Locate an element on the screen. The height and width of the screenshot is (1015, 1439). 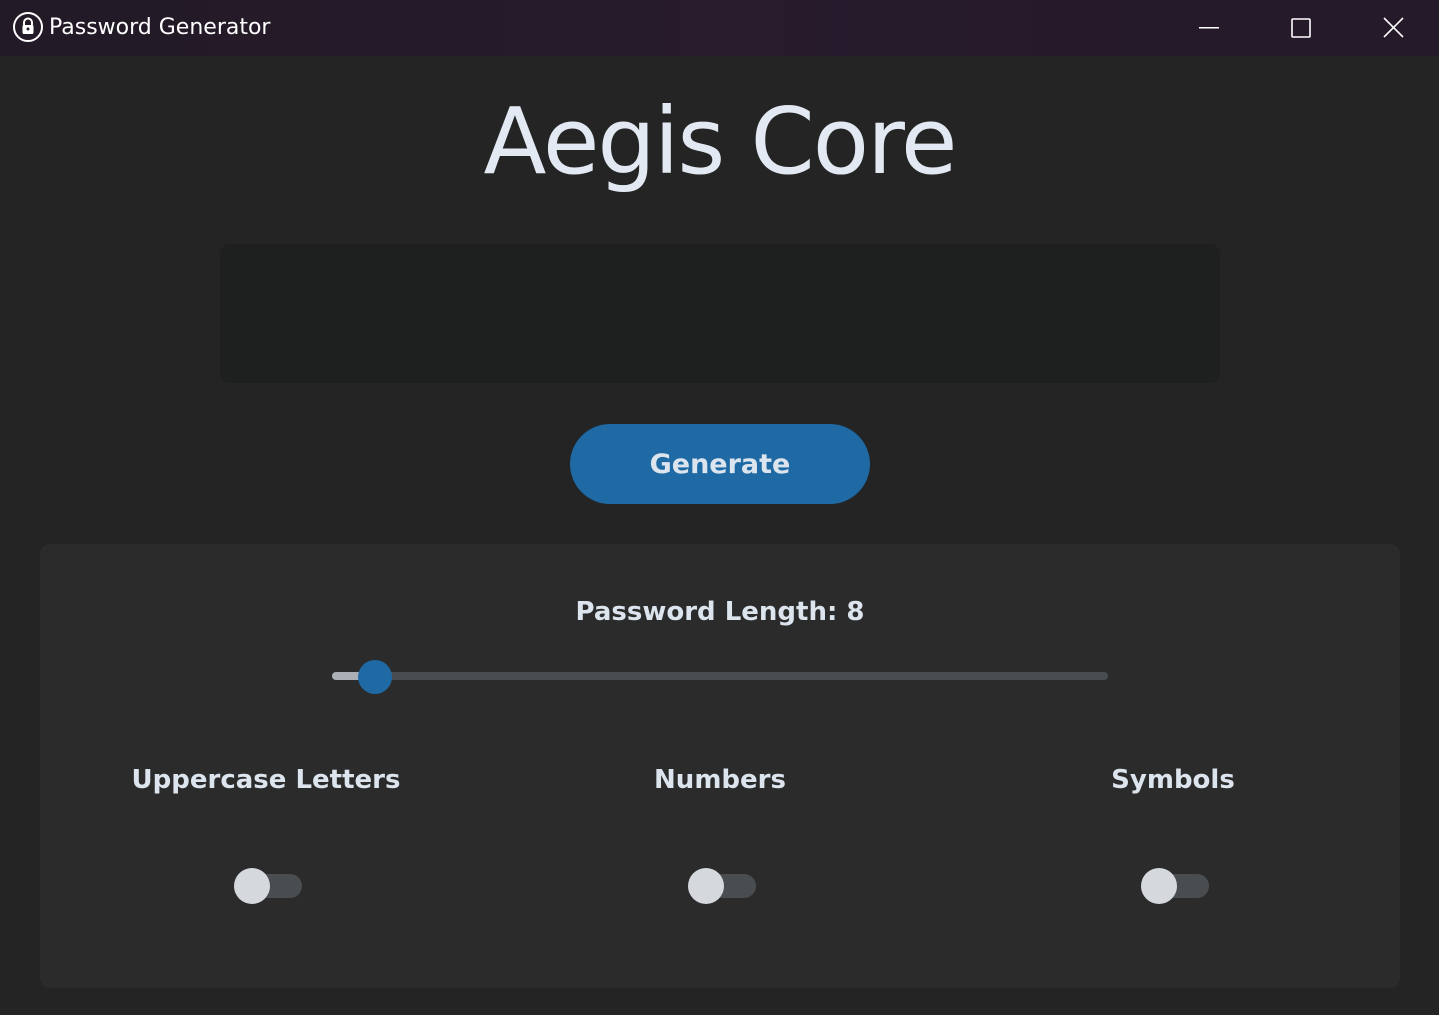
uppercase-toggle is located at coordinates (268, 886).